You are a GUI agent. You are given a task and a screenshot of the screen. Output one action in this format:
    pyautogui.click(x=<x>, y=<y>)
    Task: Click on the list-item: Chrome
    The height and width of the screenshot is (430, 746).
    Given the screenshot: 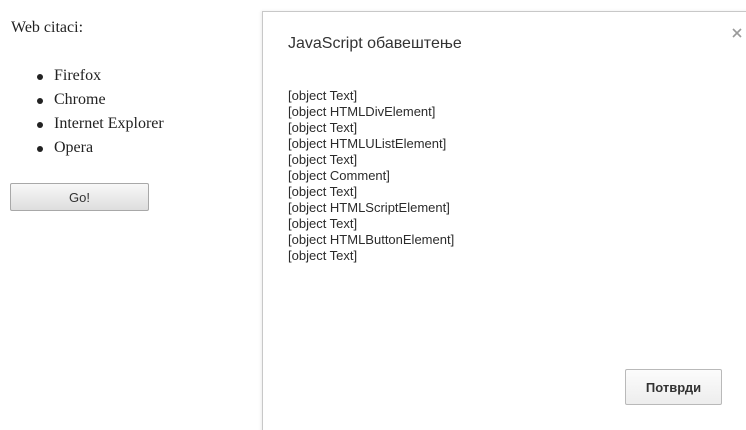 What is the action you would take?
    pyautogui.click(x=100, y=100)
    